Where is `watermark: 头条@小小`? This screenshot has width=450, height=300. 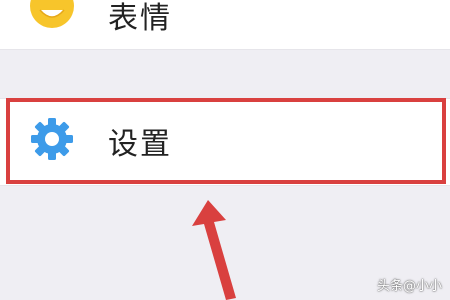
watermark: 头条@小小 is located at coordinates (409, 286).